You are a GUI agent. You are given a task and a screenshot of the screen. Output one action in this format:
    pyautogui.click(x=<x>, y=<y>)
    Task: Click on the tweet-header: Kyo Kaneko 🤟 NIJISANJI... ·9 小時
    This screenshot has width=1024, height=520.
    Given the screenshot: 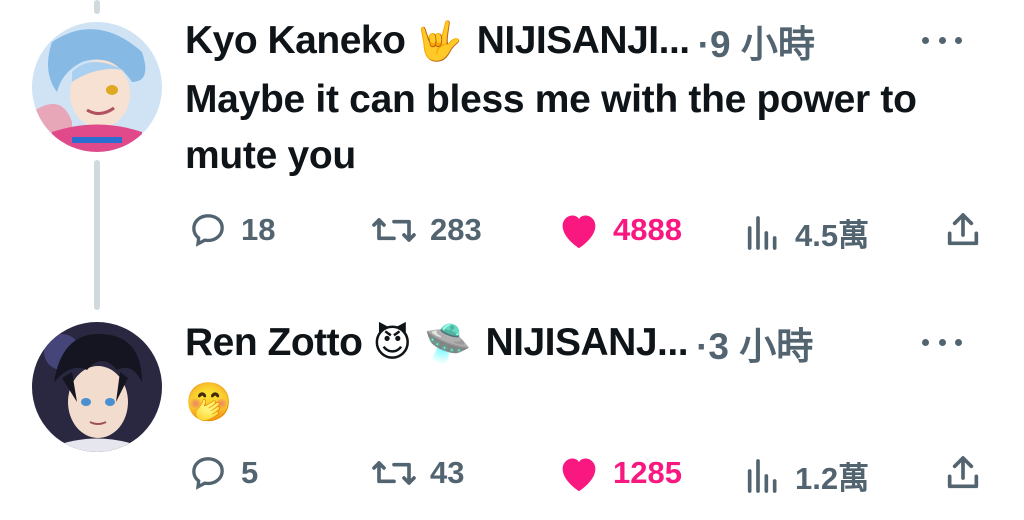 What is the action you would take?
    pyautogui.click(x=594, y=41)
    